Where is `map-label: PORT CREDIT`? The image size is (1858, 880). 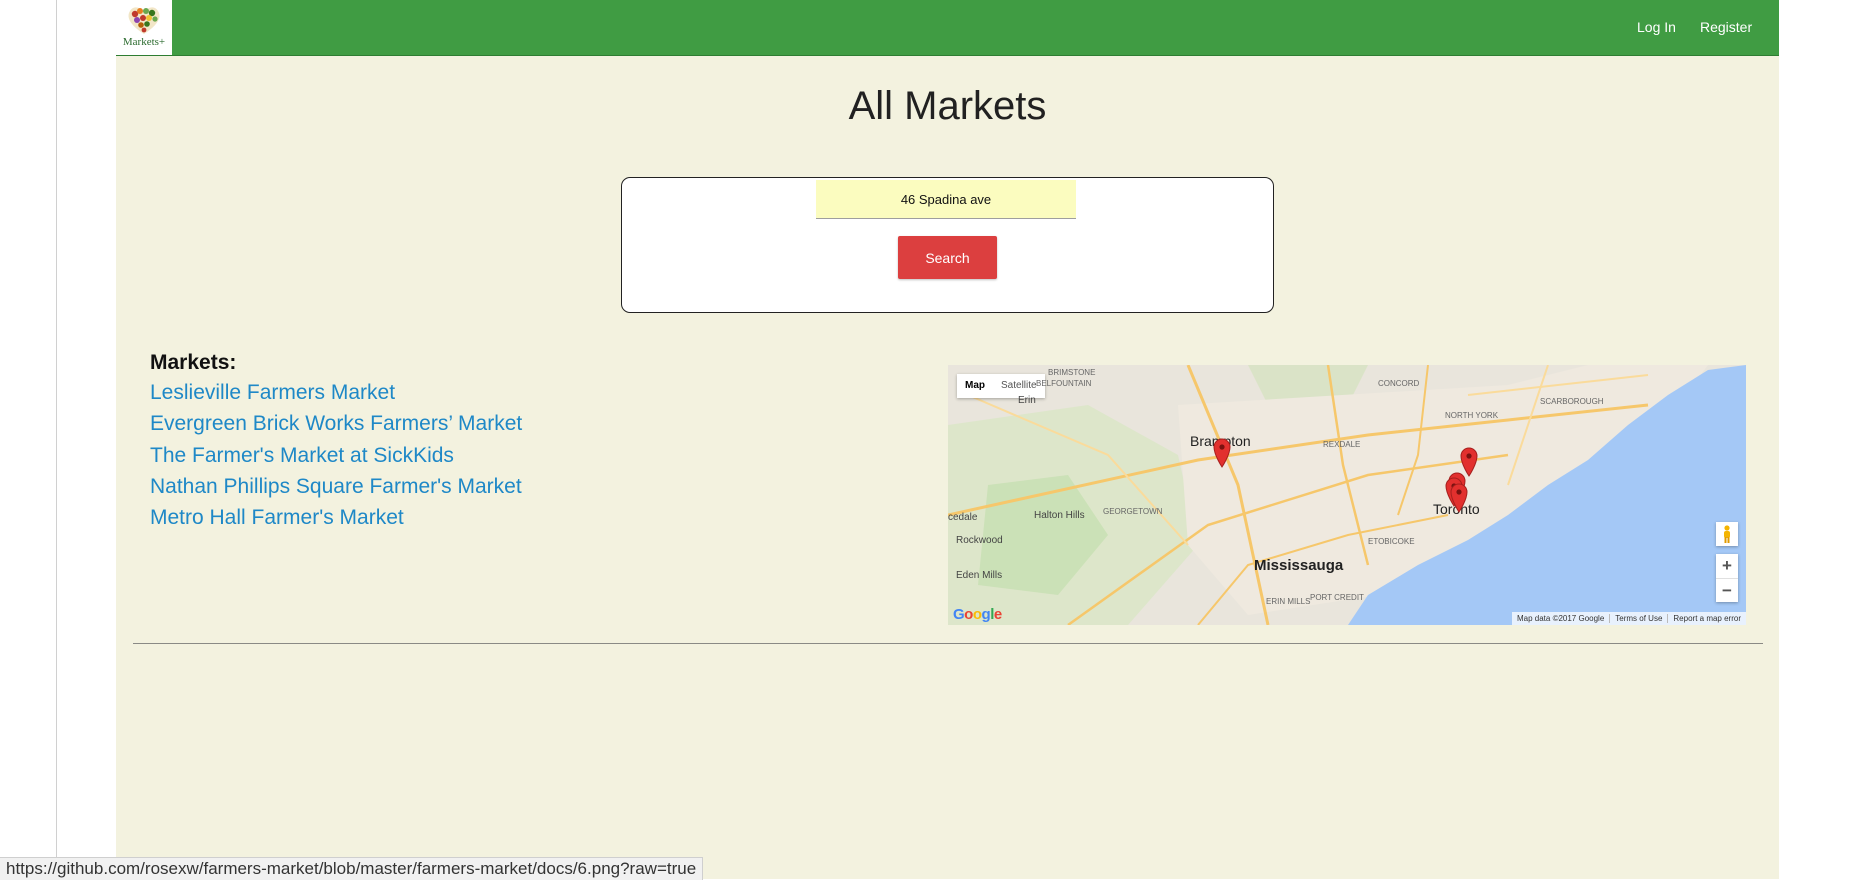
map-label: PORT CREDIT is located at coordinates (1337, 597).